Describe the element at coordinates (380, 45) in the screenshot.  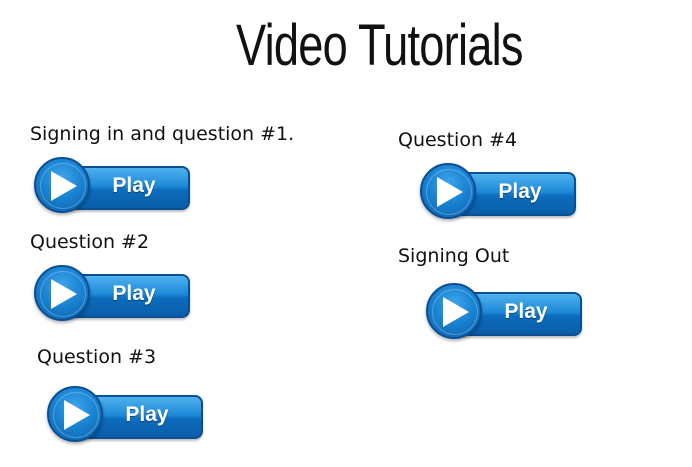
I see `page-title: Video Tutorials` at that location.